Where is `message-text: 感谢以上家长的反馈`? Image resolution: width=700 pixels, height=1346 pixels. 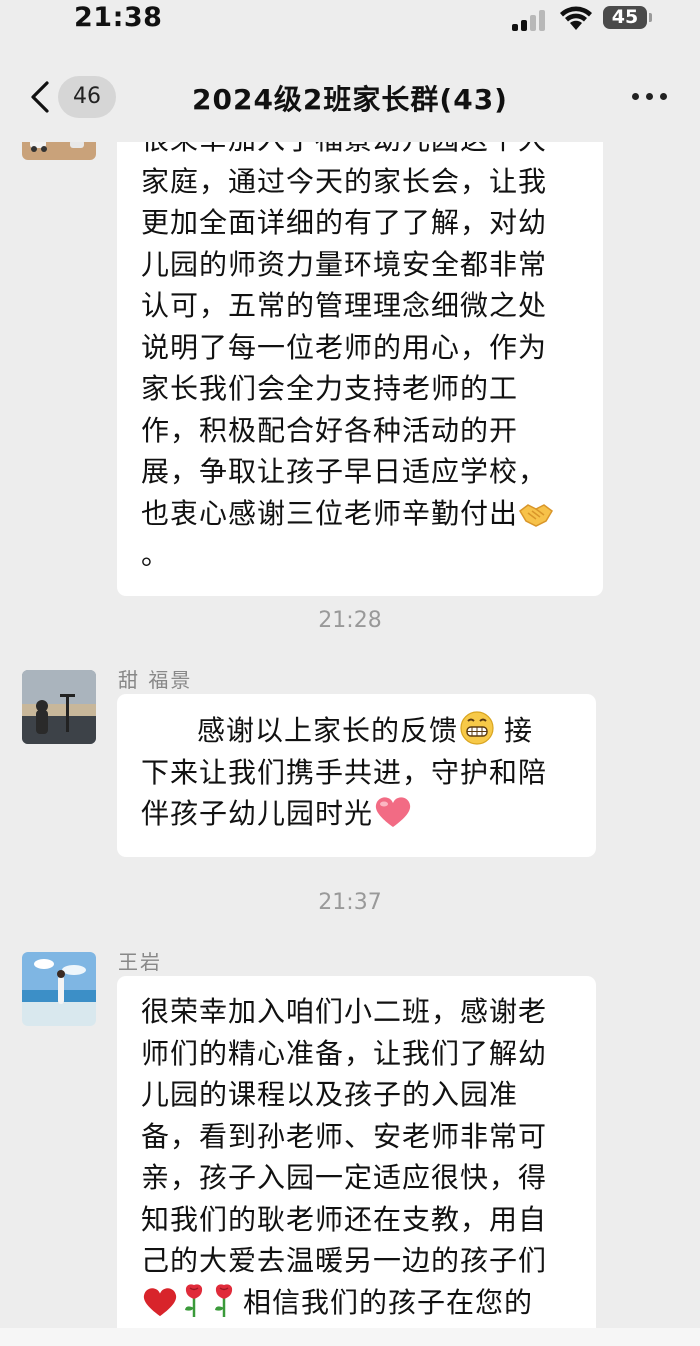 message-text: 感谢以上家长的反馈 is located at coordinates (328, 730).